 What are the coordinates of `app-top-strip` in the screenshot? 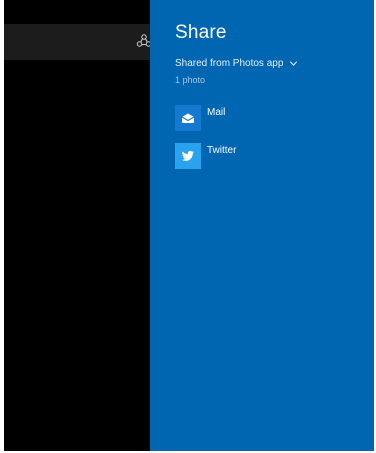 It's located at (77, 12).